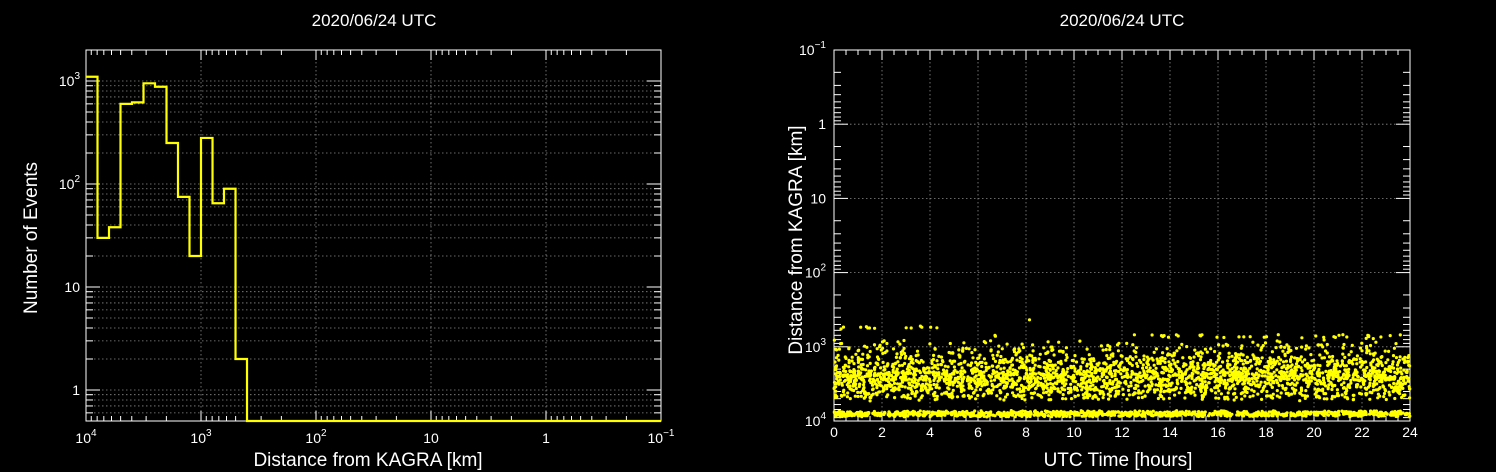 The image size is (1496, 472). Describe the element at coordinates (1362, 432) in the screenshot. I see `scatter-xtick-label: 22` at that location.